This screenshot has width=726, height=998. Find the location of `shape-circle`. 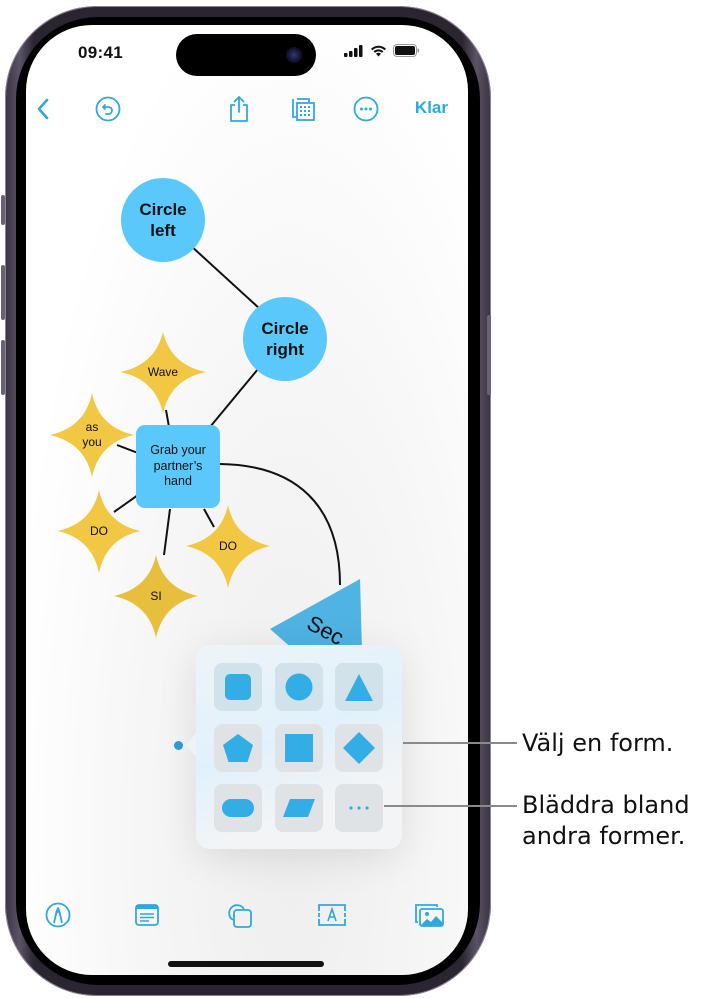

shape-circle is located at coordinates (299, 687).